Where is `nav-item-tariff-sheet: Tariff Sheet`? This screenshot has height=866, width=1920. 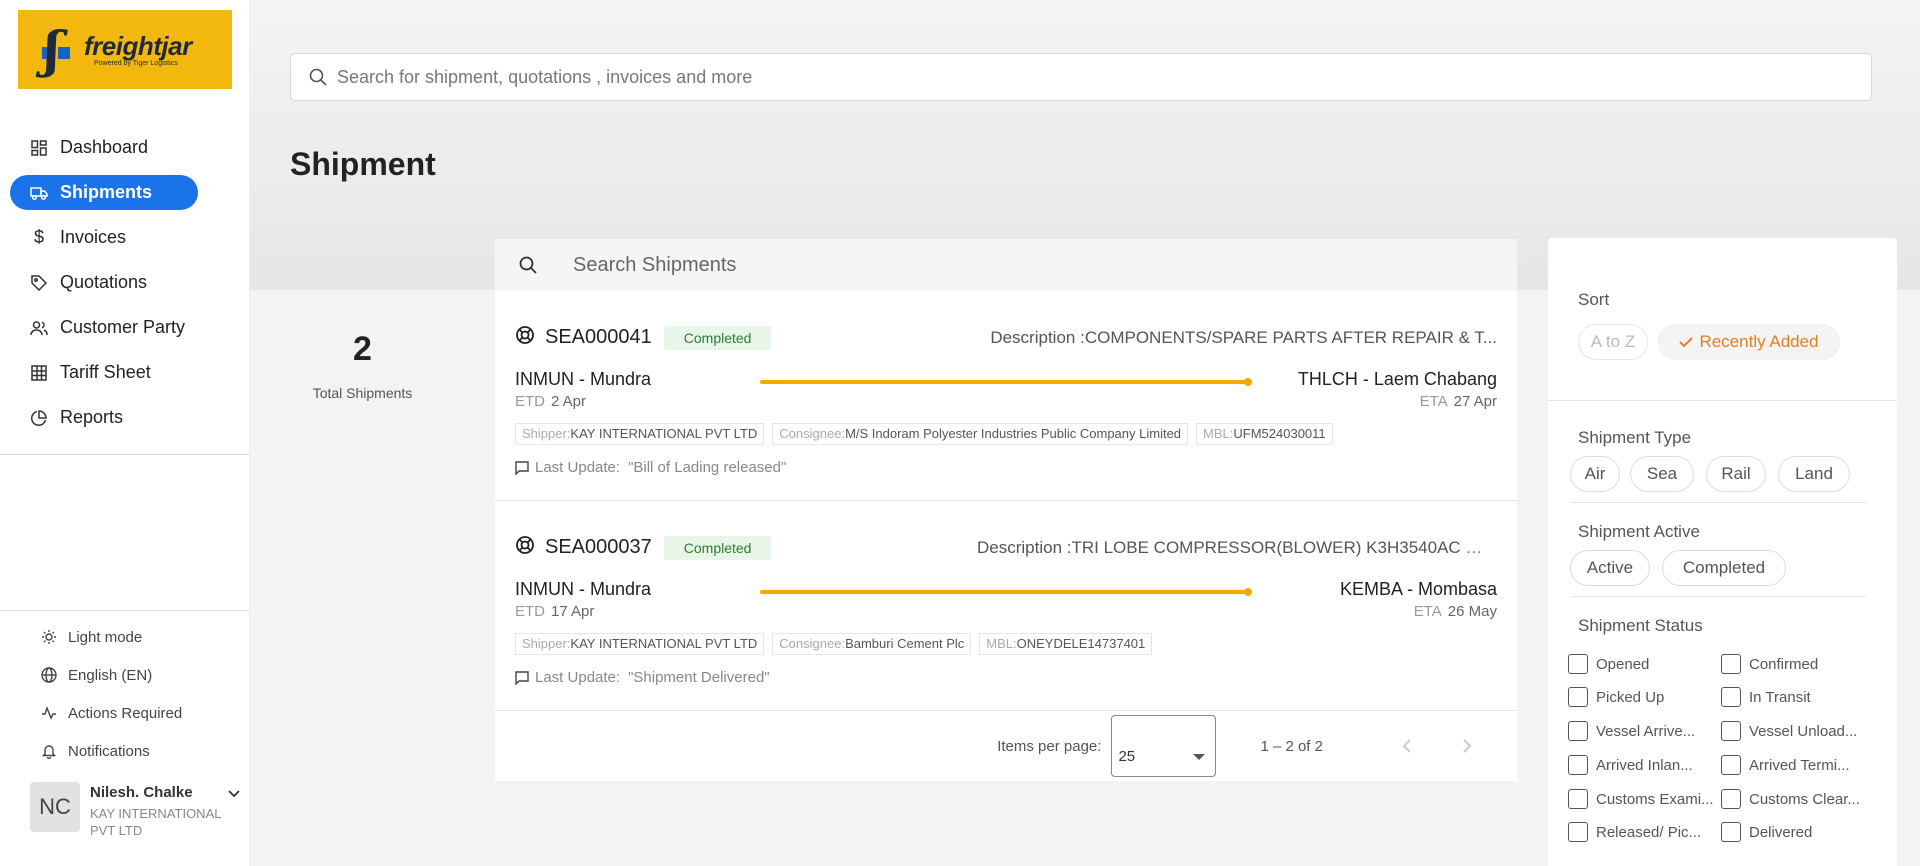
nav-item-tariff-sheet: Tariff Sheet is located at coordinates (104, 372).